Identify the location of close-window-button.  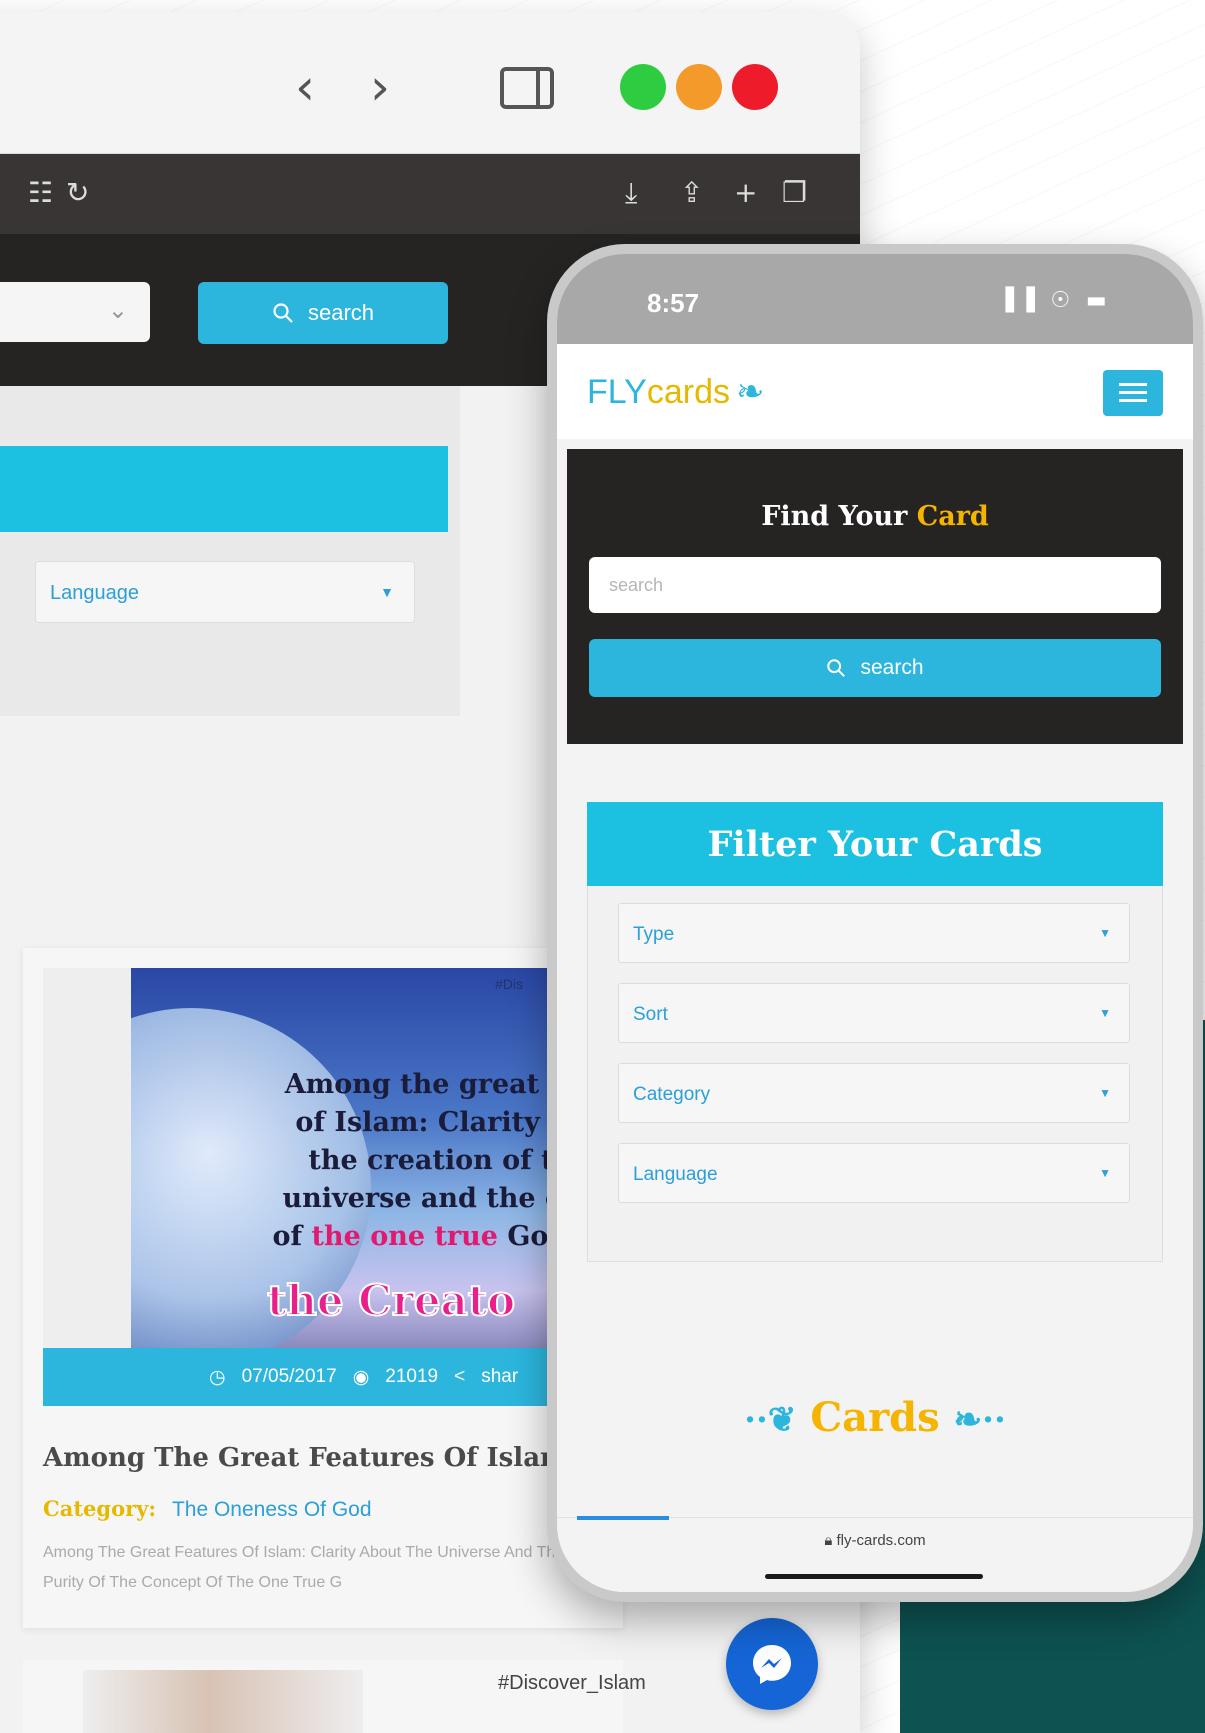
(755, 87).